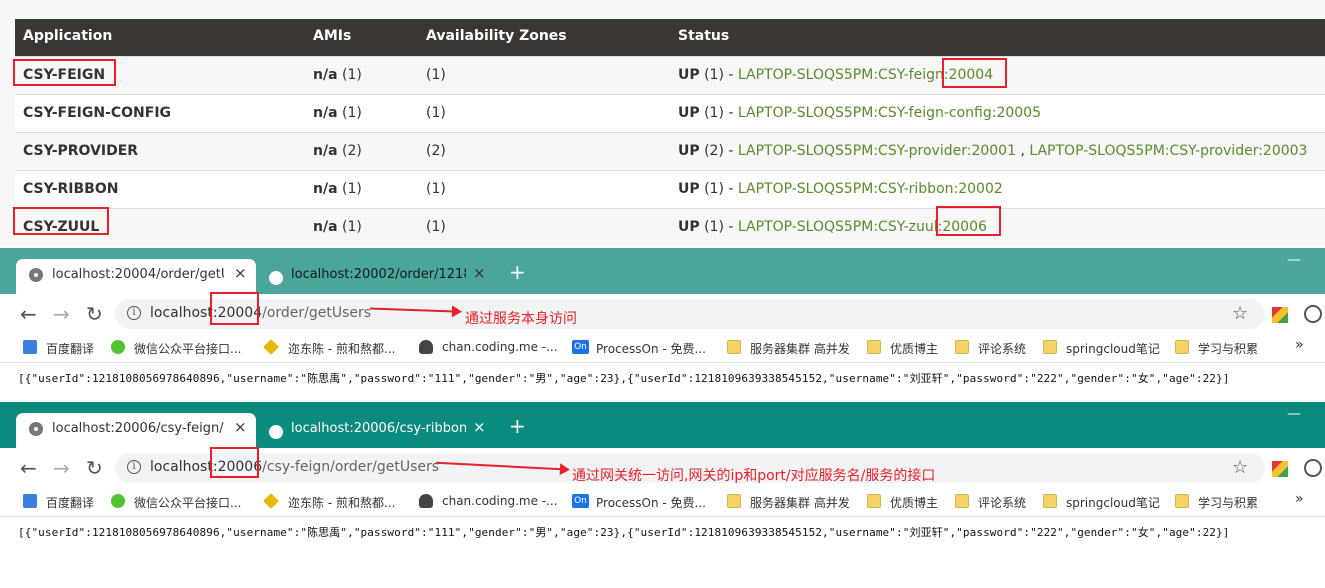 This screenshot has width=1325, height=588. I want to click on highlight-box-feign, so click(64, 72).